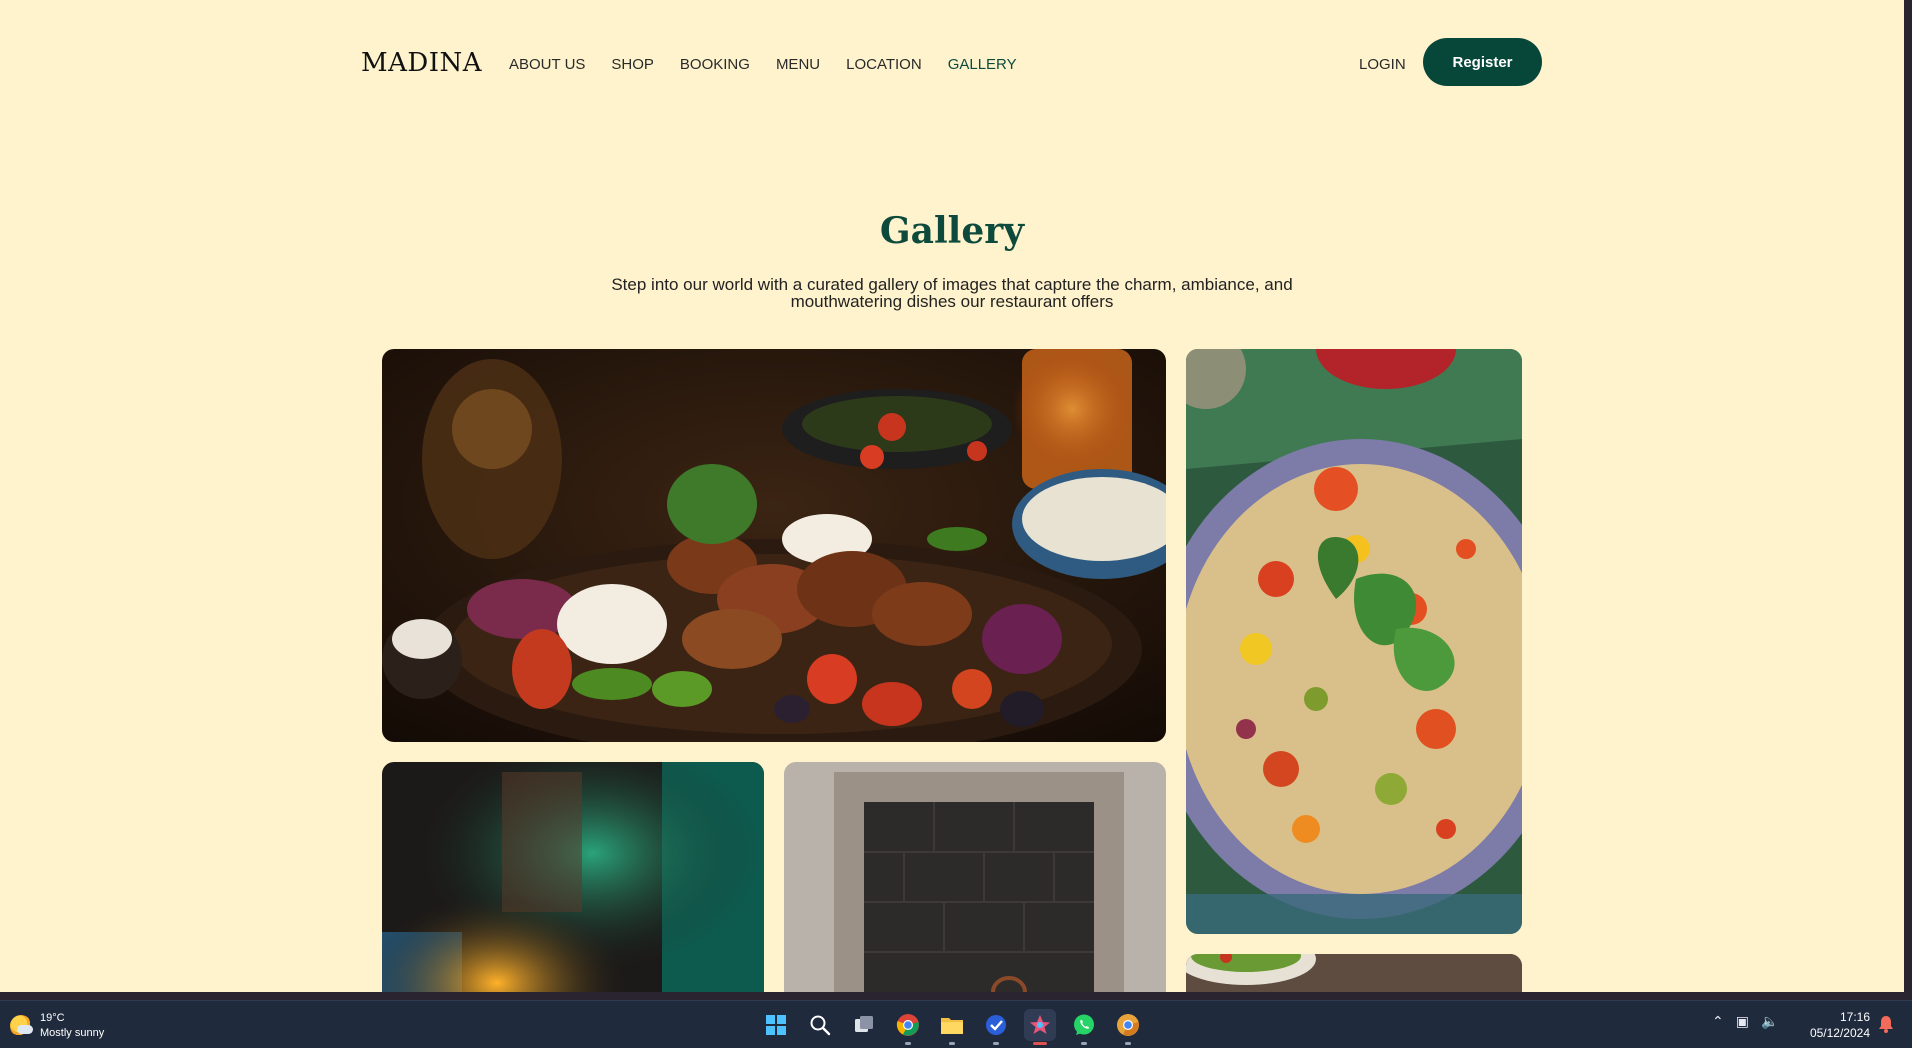 The height and width of the screenshot is (1048, 1912). I want to click on blurred-interior-image, so click(573, 877).